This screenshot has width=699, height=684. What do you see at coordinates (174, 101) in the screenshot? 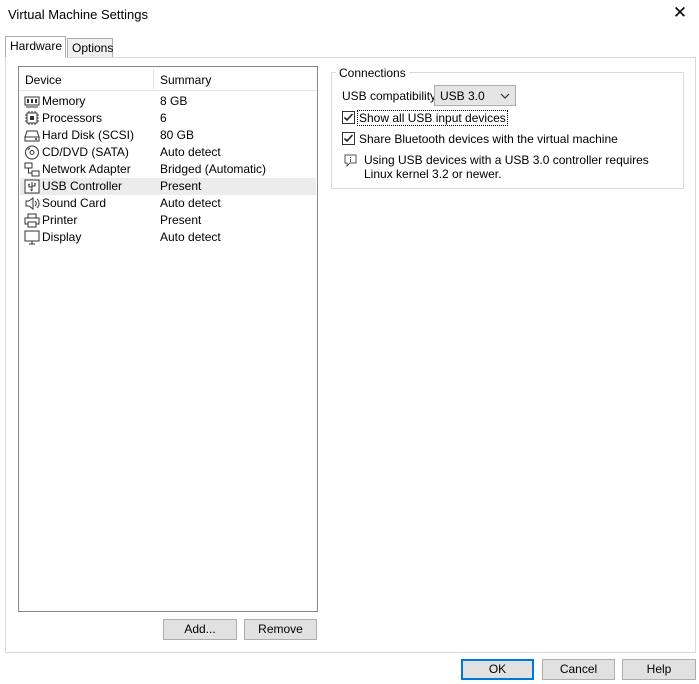
I see `device-summary: 8 GB` at bounding box center [174, 101].